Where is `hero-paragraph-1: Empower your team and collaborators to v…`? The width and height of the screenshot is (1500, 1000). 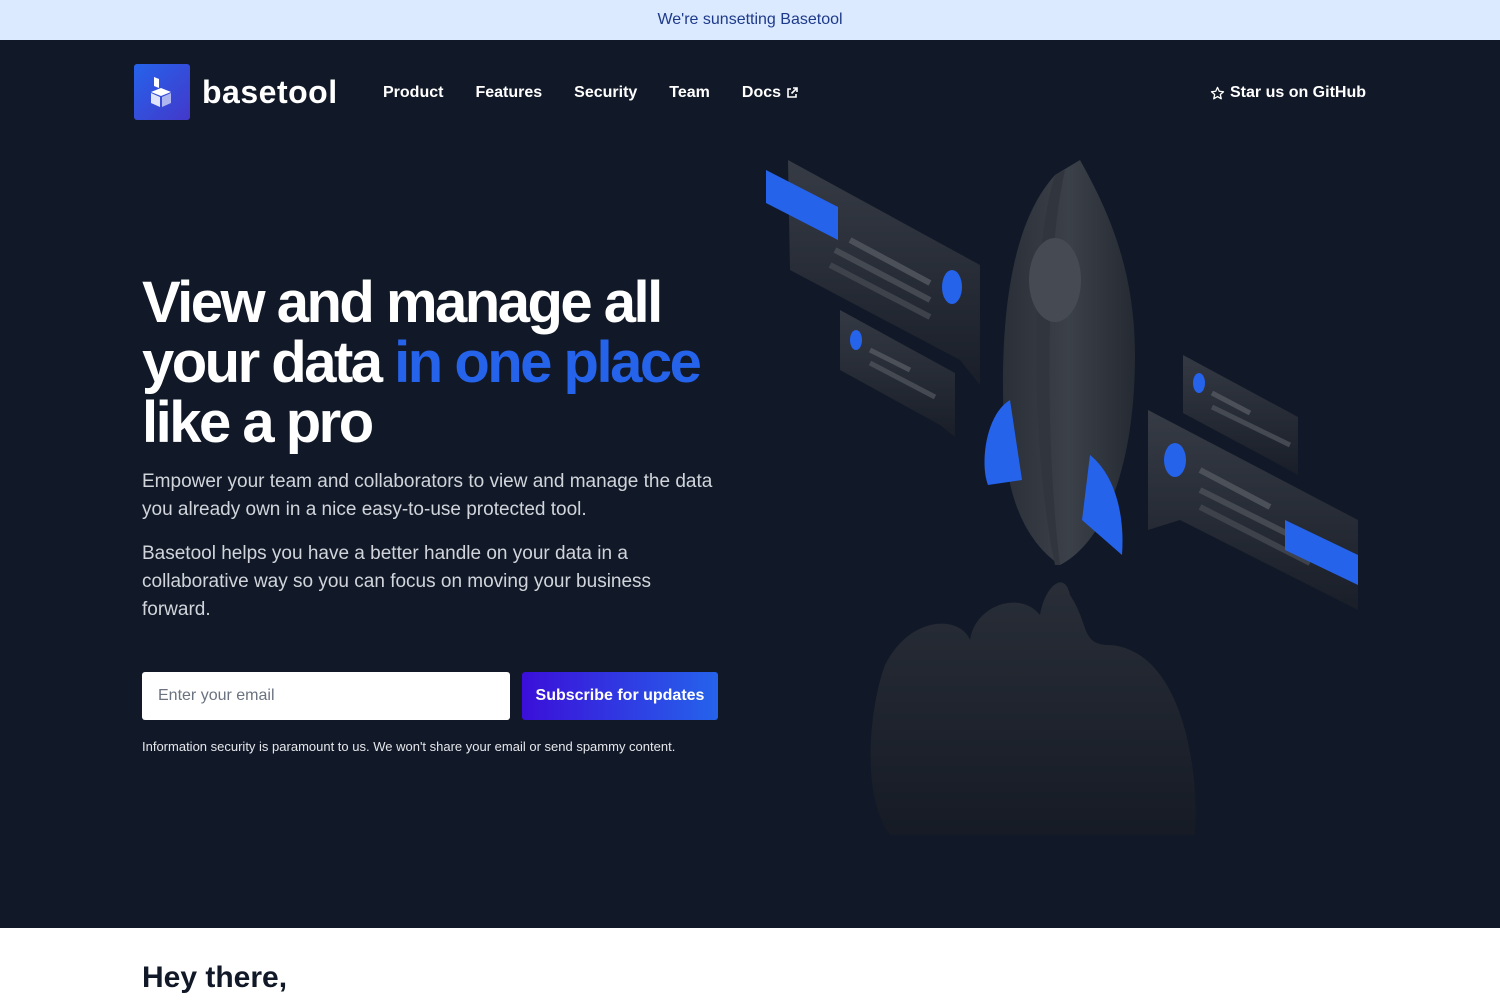
hero-paragraph-1: Empower your team and collaborators to v… is located at coordinates (427, 495).